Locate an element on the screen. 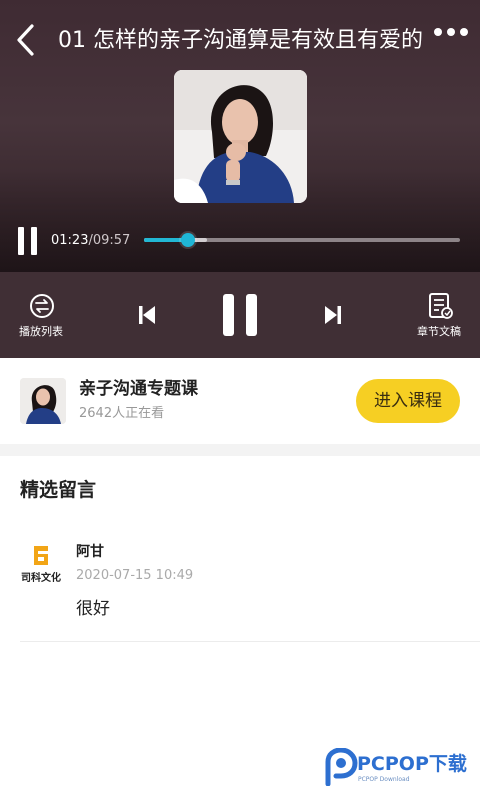 This screenshot has height=800, width=480. transcript-label: 章节文稿 is located at coordinates (439, 331).